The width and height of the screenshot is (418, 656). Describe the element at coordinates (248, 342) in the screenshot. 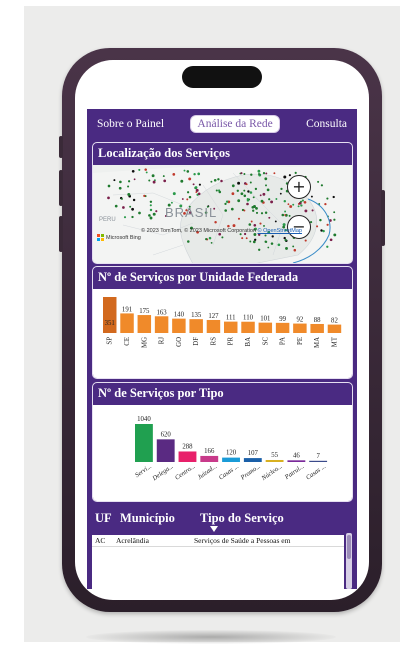

I see `uf-tick-label: BA` at that location.